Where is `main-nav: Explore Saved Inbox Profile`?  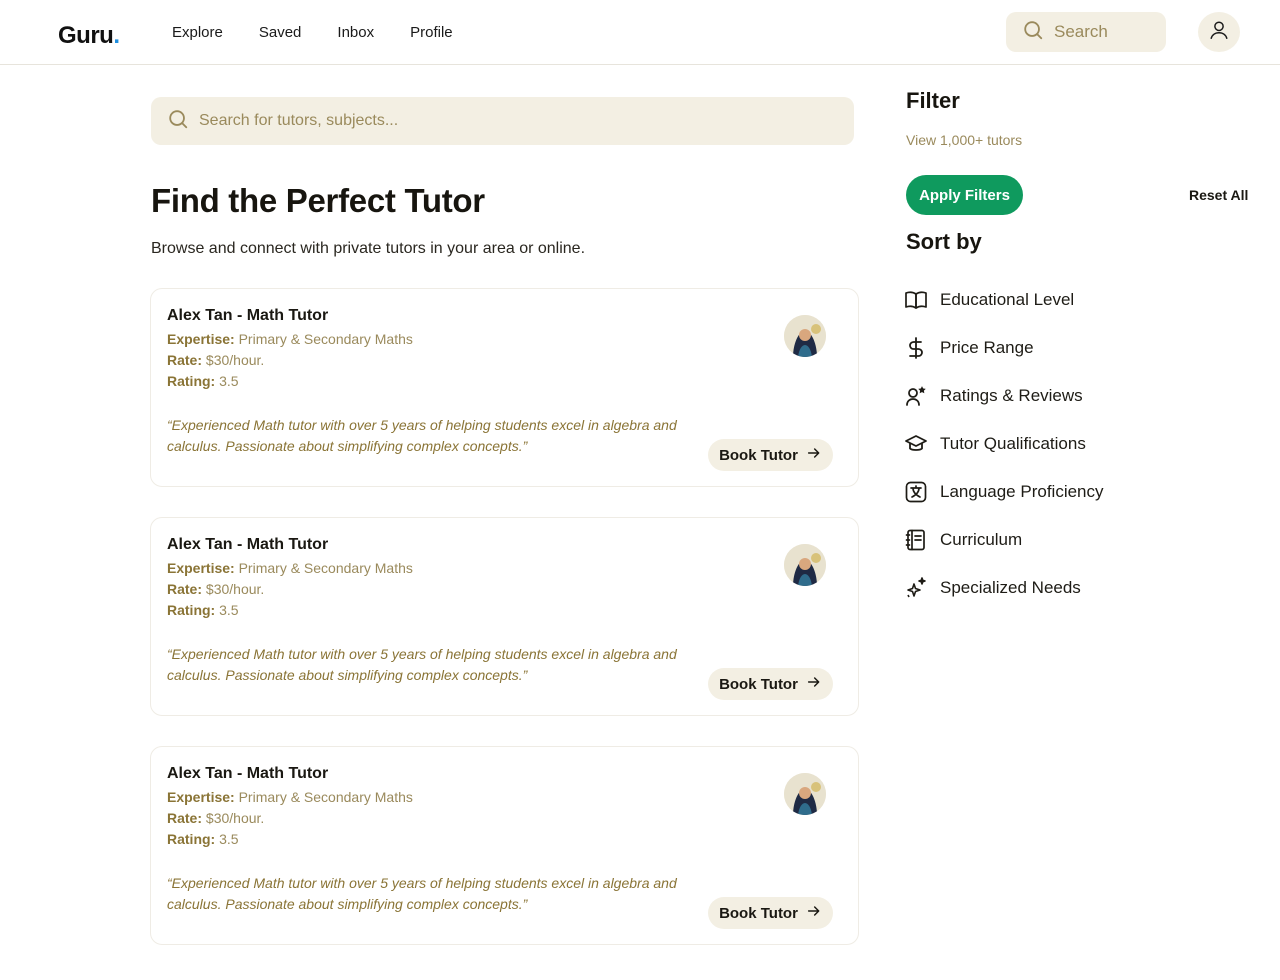 main-nav: Explore Saved Inbox Profile is located at coordinates (312, 32).